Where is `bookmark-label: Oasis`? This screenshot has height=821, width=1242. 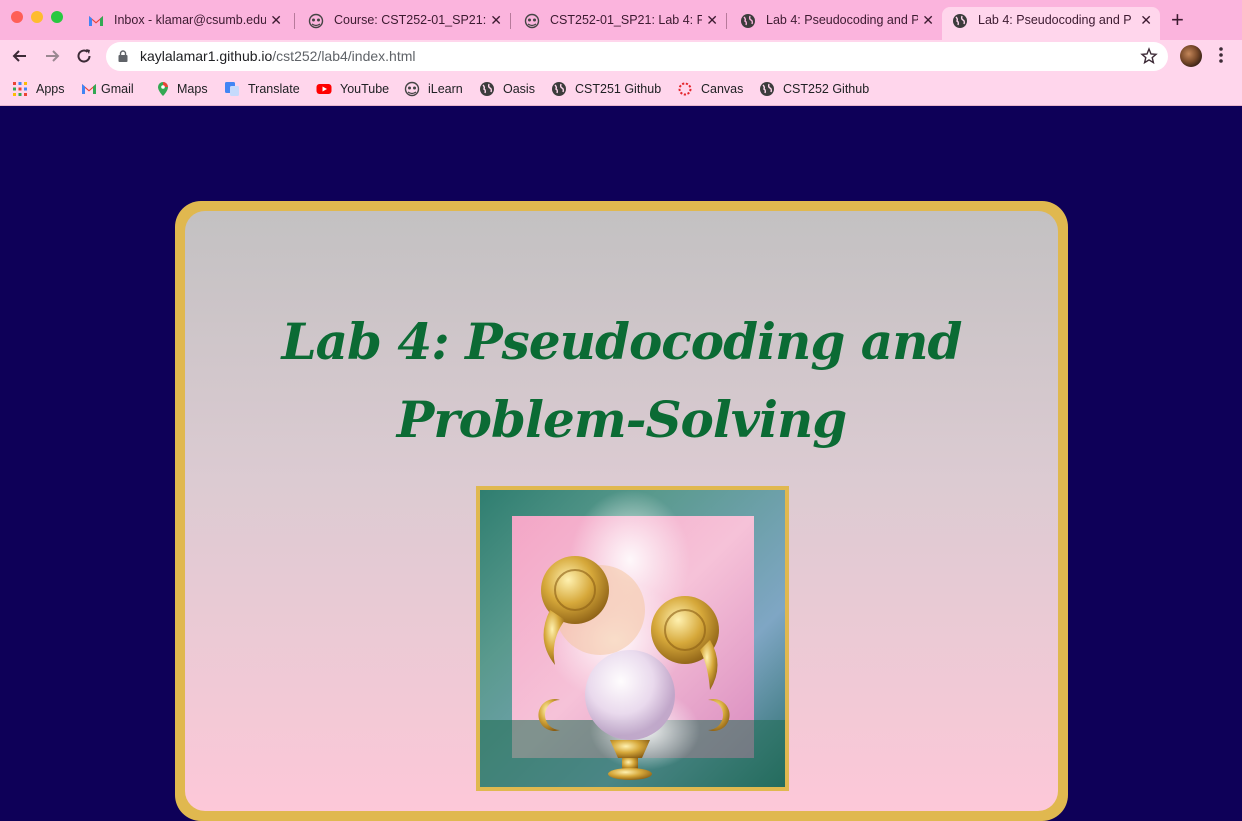
bookmark-label: Oasis is located at coordinates (519, 89).